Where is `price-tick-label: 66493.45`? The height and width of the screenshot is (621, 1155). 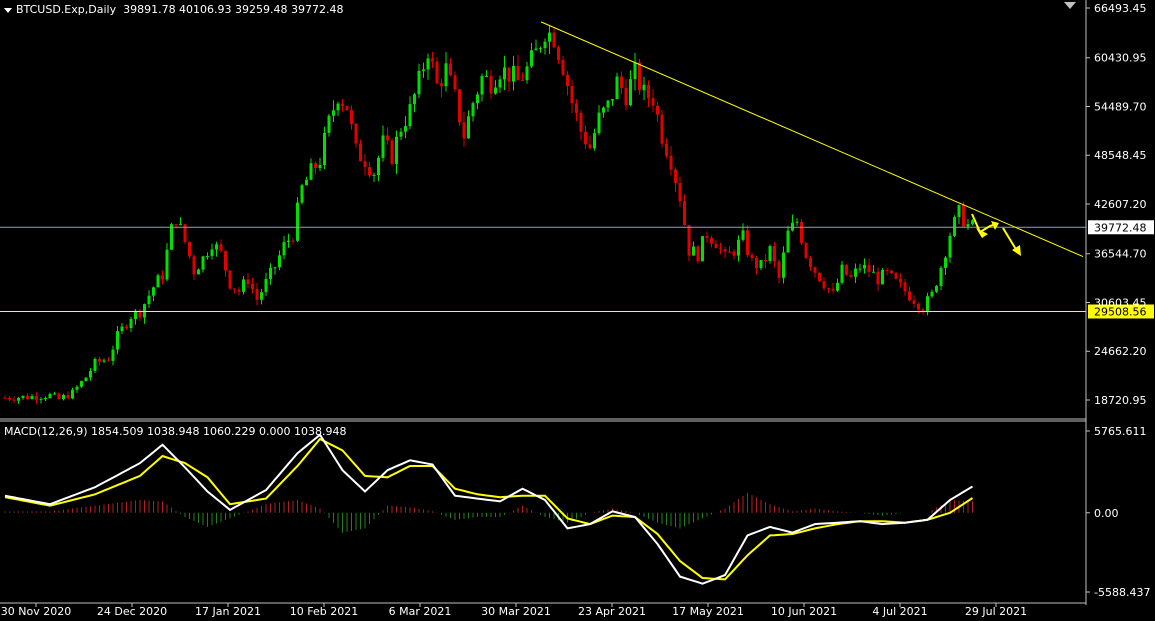
price-tick-label: 66493.45 is located at coordinates (1120, 8).